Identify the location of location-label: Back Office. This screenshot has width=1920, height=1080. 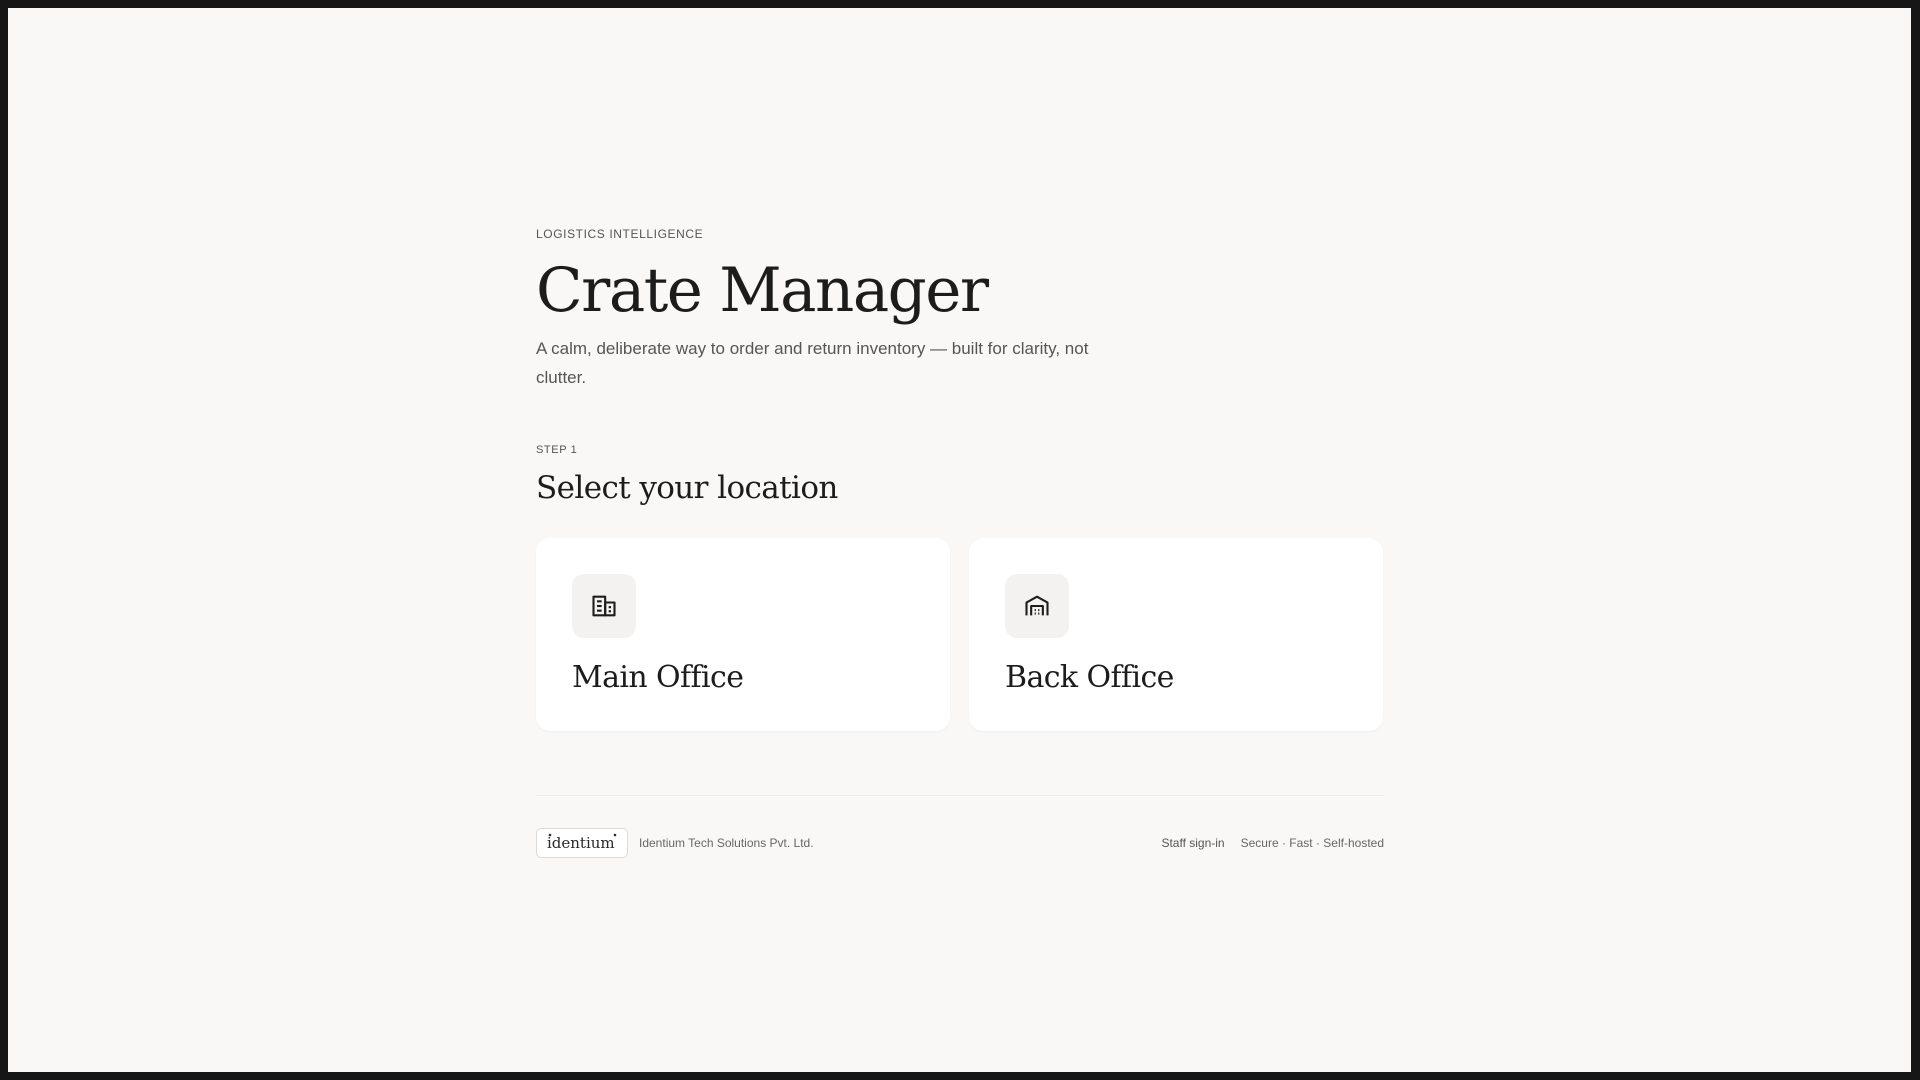
(1089, 677).